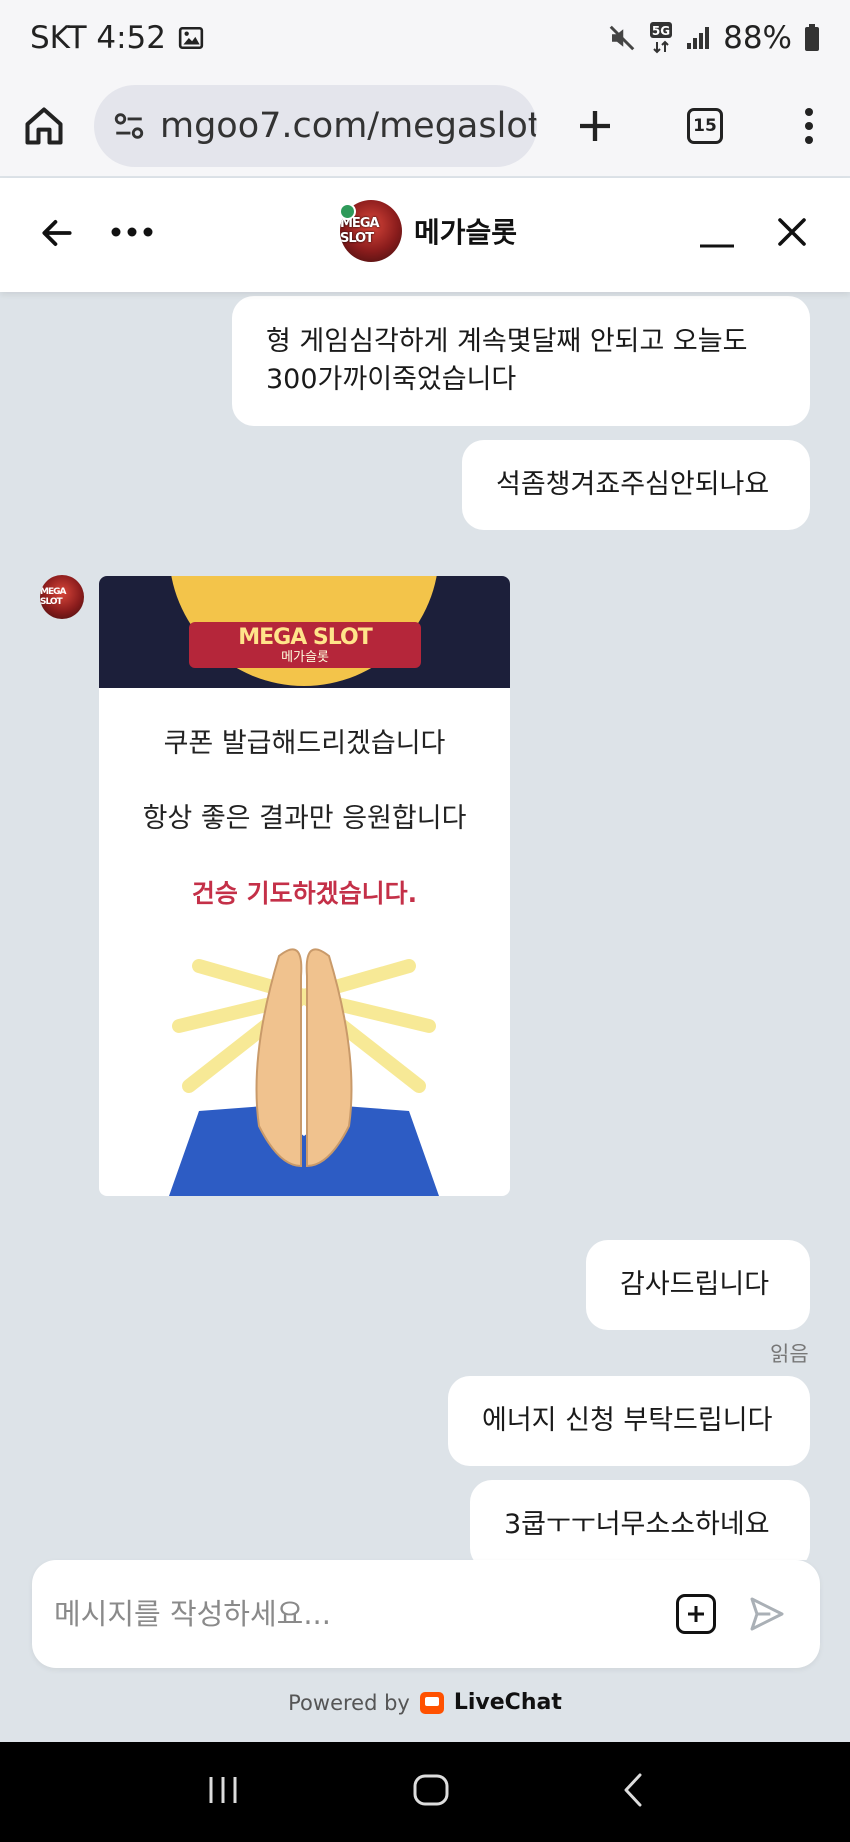 This screenshot has height=1842, width=850. I want to click on send-icon, so click(767, 1614).